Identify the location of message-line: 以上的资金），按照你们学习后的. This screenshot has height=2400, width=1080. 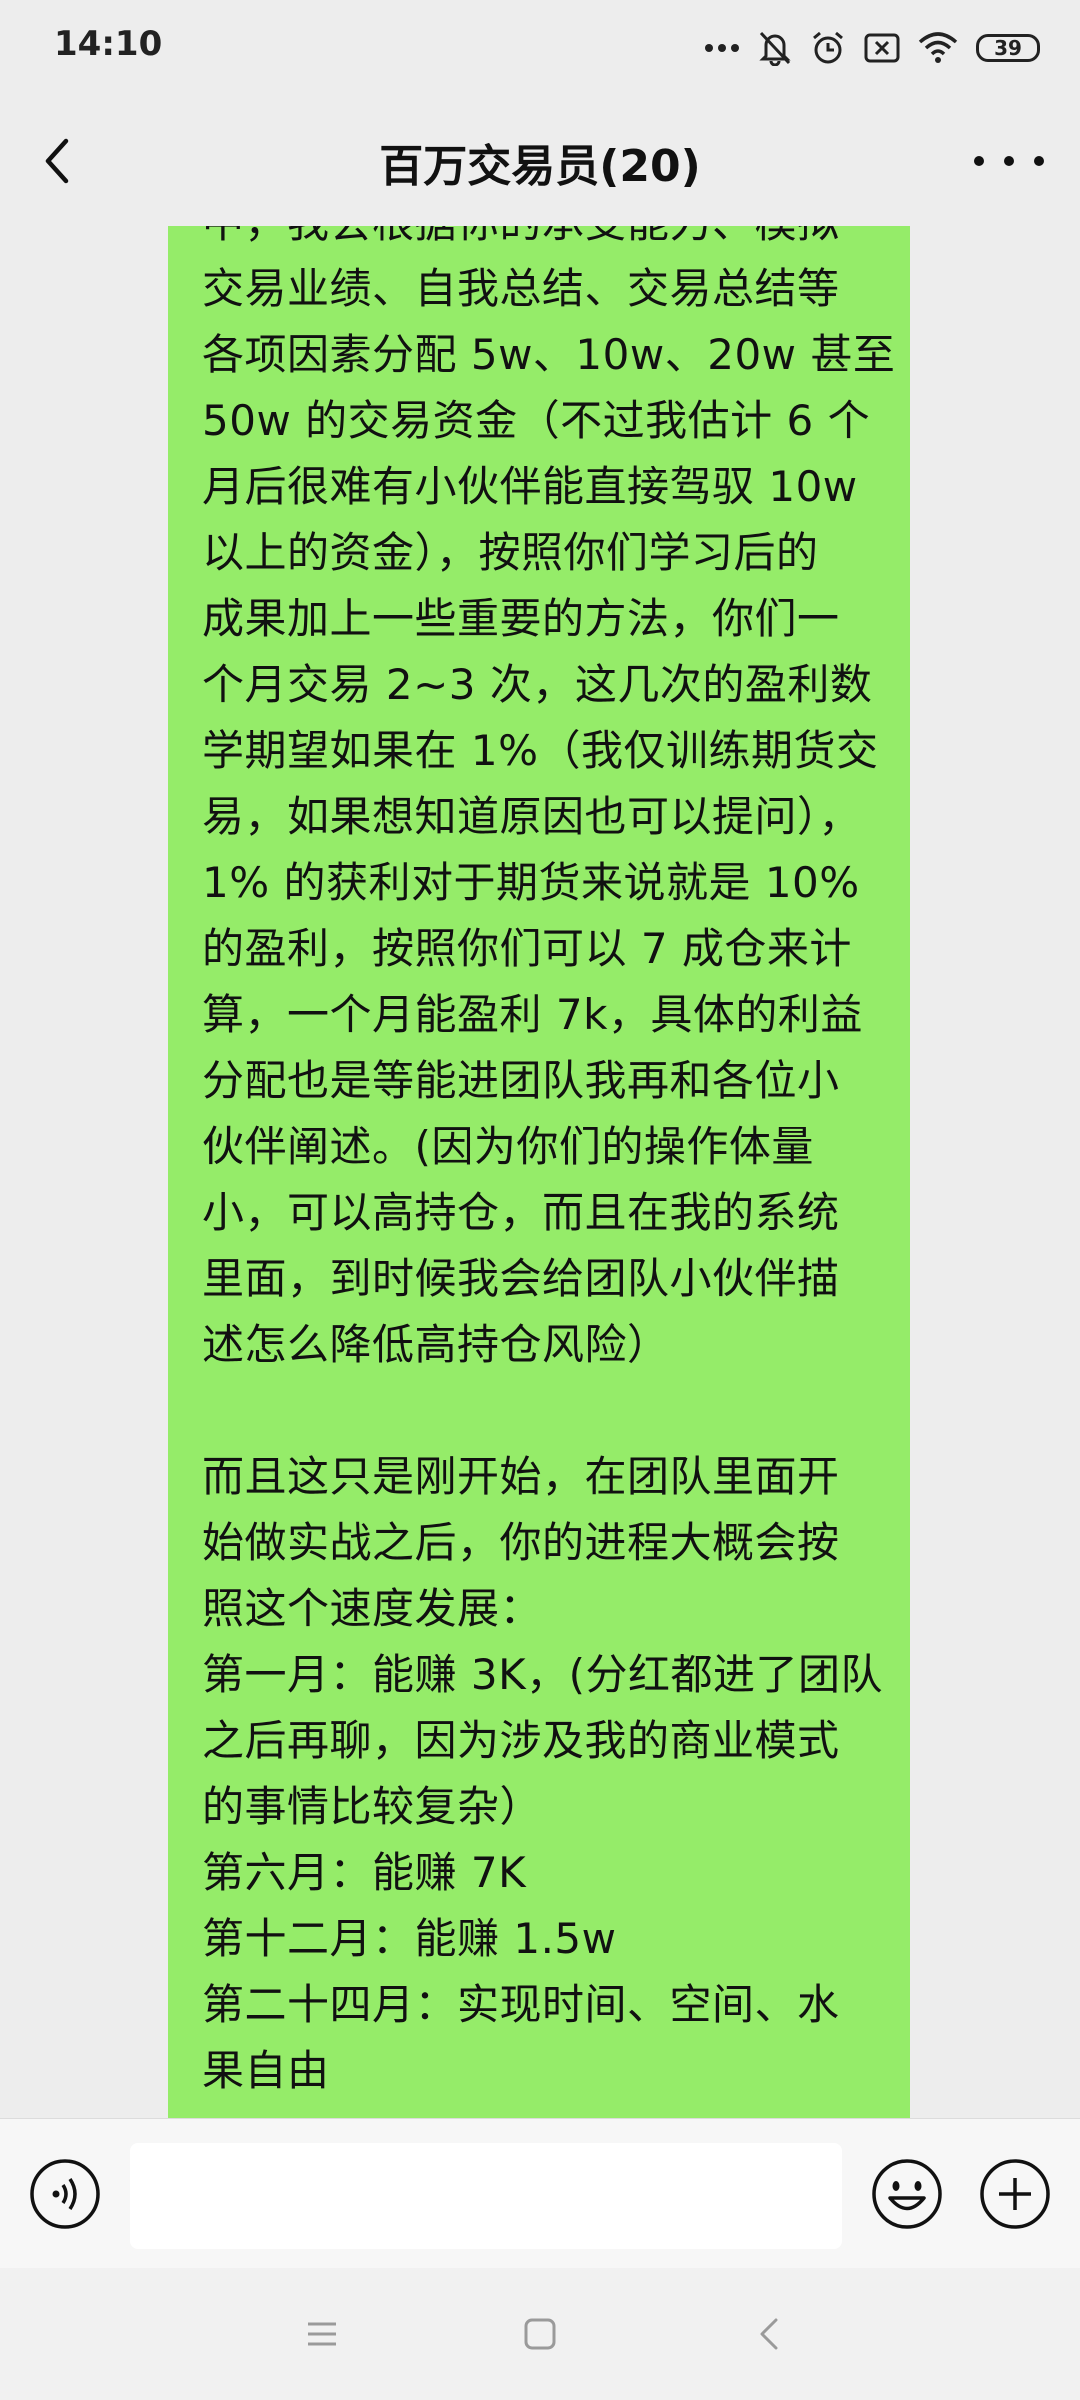
(510, 552).